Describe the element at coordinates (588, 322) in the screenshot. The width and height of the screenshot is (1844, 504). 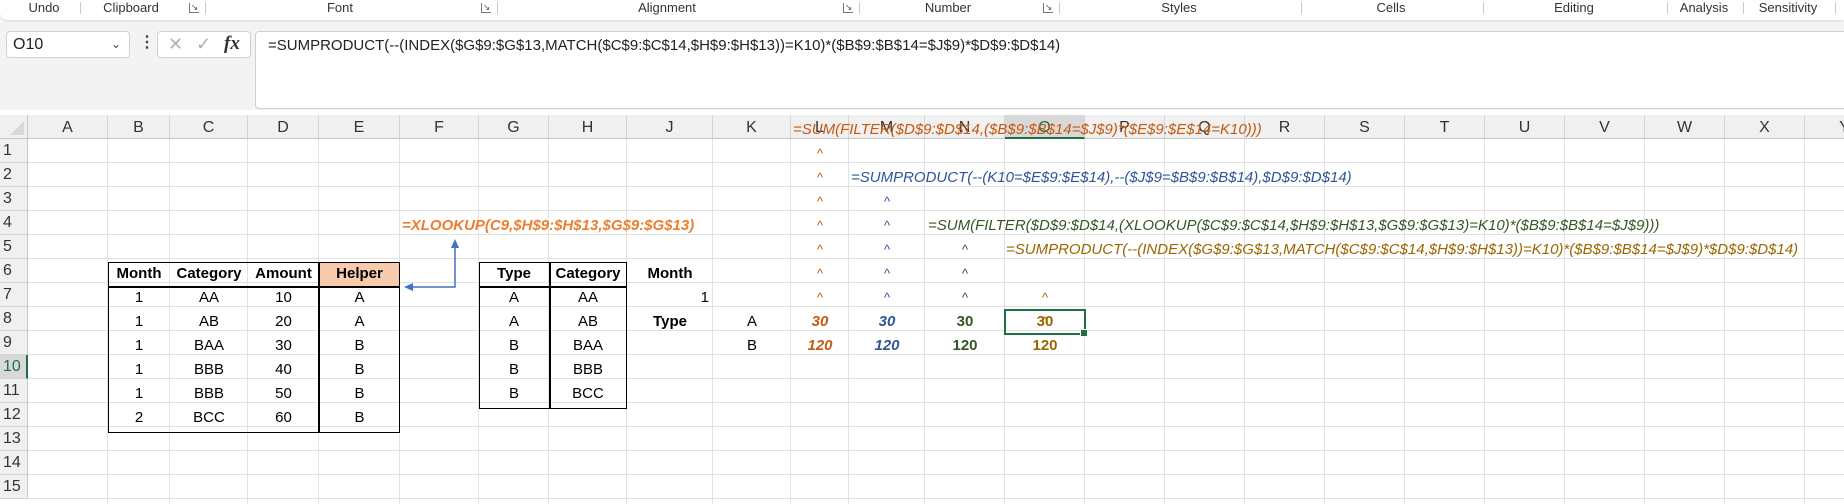
I see `lookup-table-cell: AB` at that location.